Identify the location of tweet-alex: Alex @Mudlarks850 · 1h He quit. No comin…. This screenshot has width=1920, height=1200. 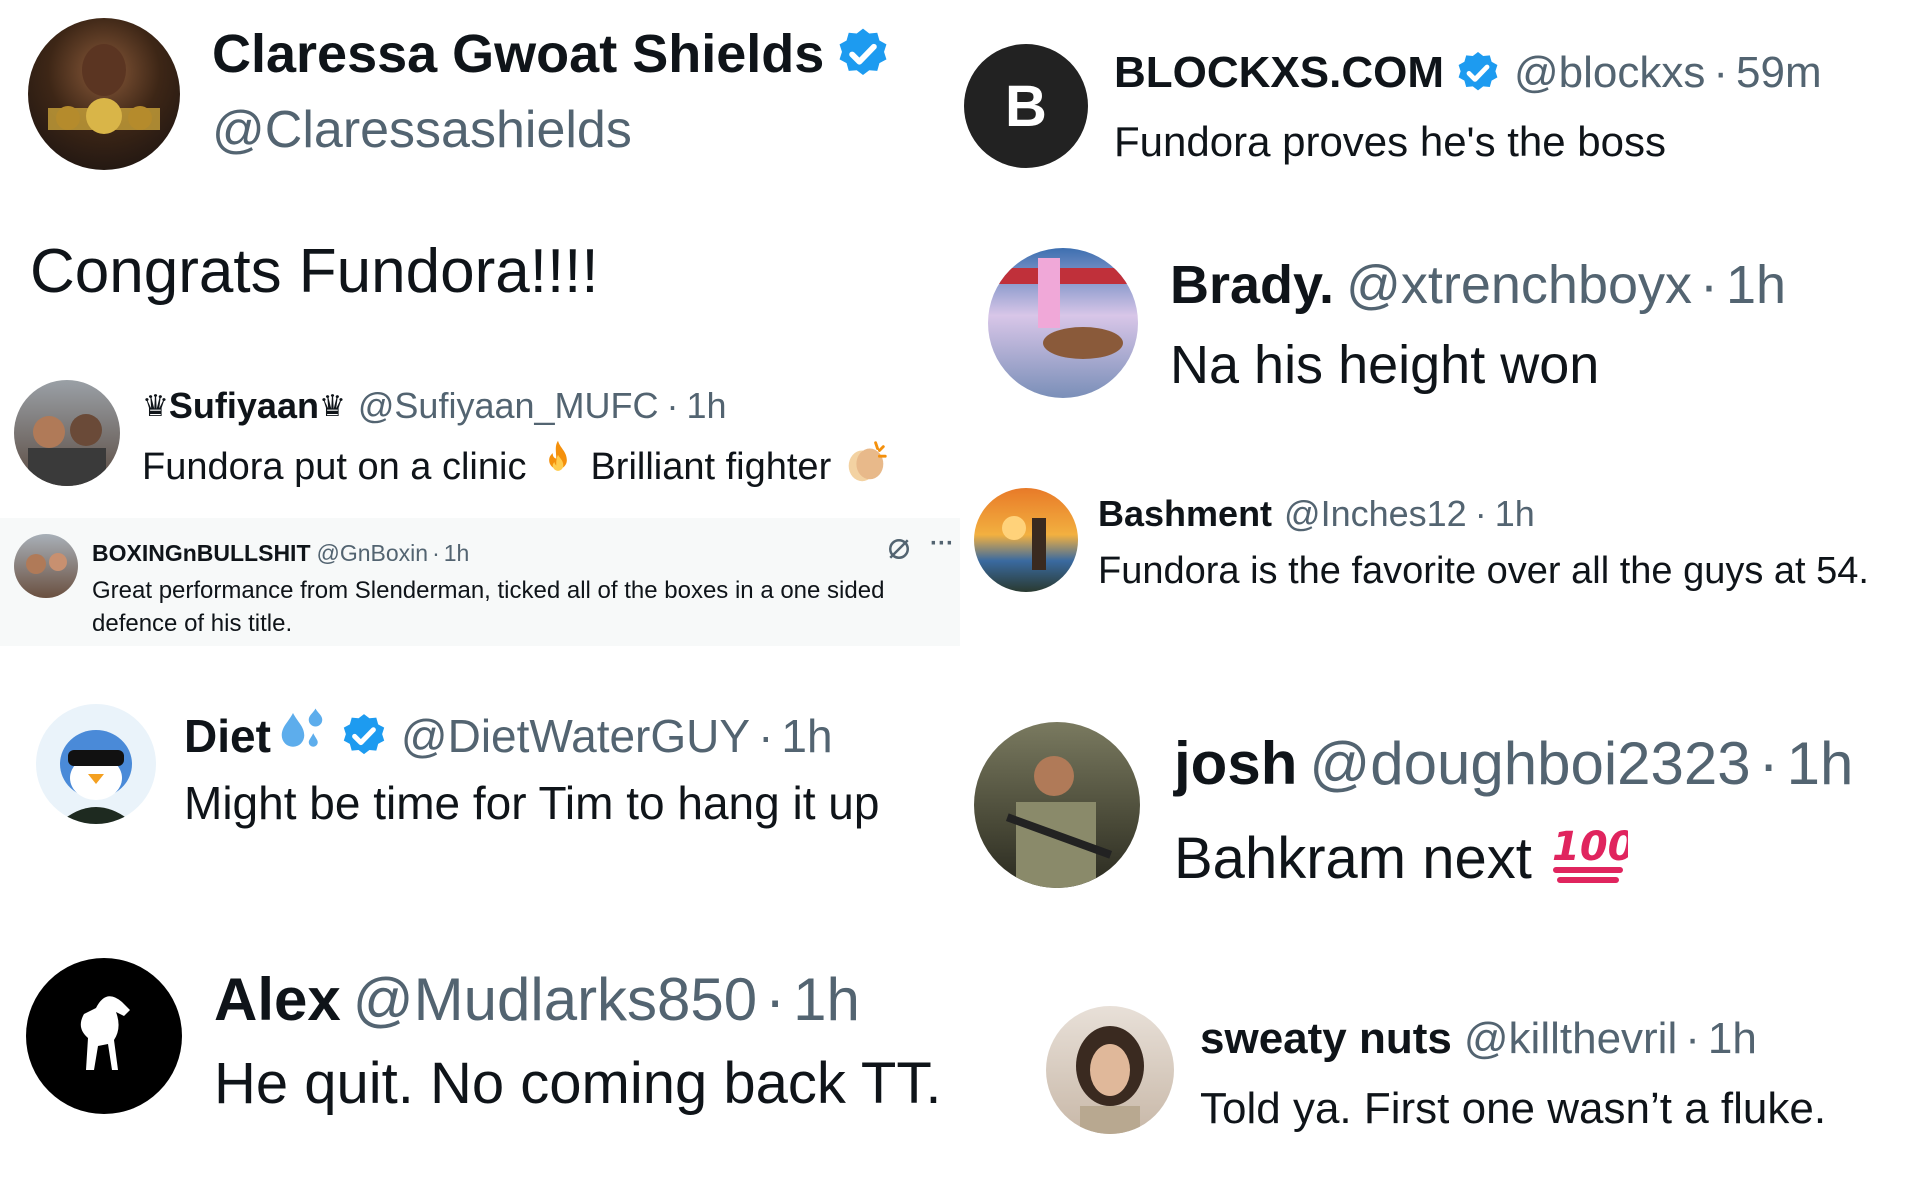
(480, 1050).